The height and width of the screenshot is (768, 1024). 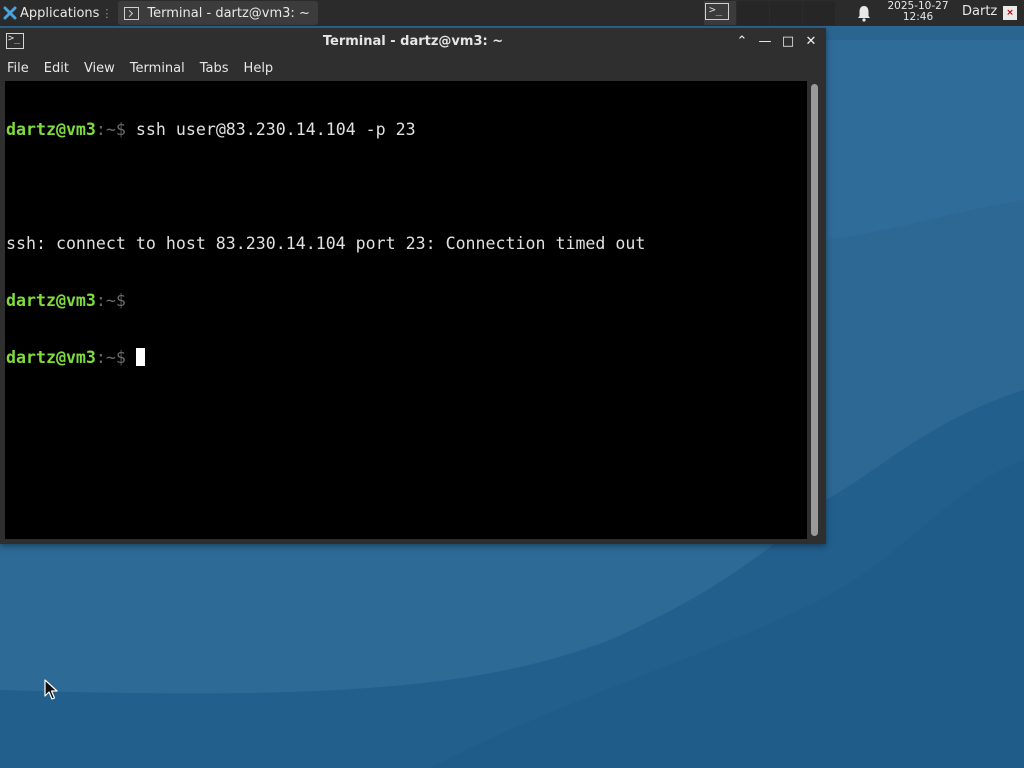 What do you see at coordinates (58, 68) in the screenshot?
I see `menu-edit: Edit` at bounding box center [58, 68].